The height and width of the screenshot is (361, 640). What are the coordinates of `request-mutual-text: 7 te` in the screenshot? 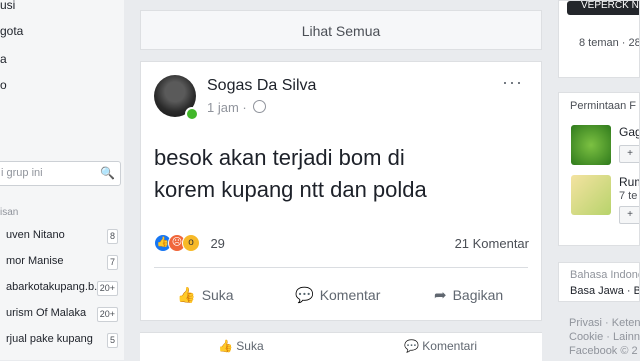 It's located at (628, 196).